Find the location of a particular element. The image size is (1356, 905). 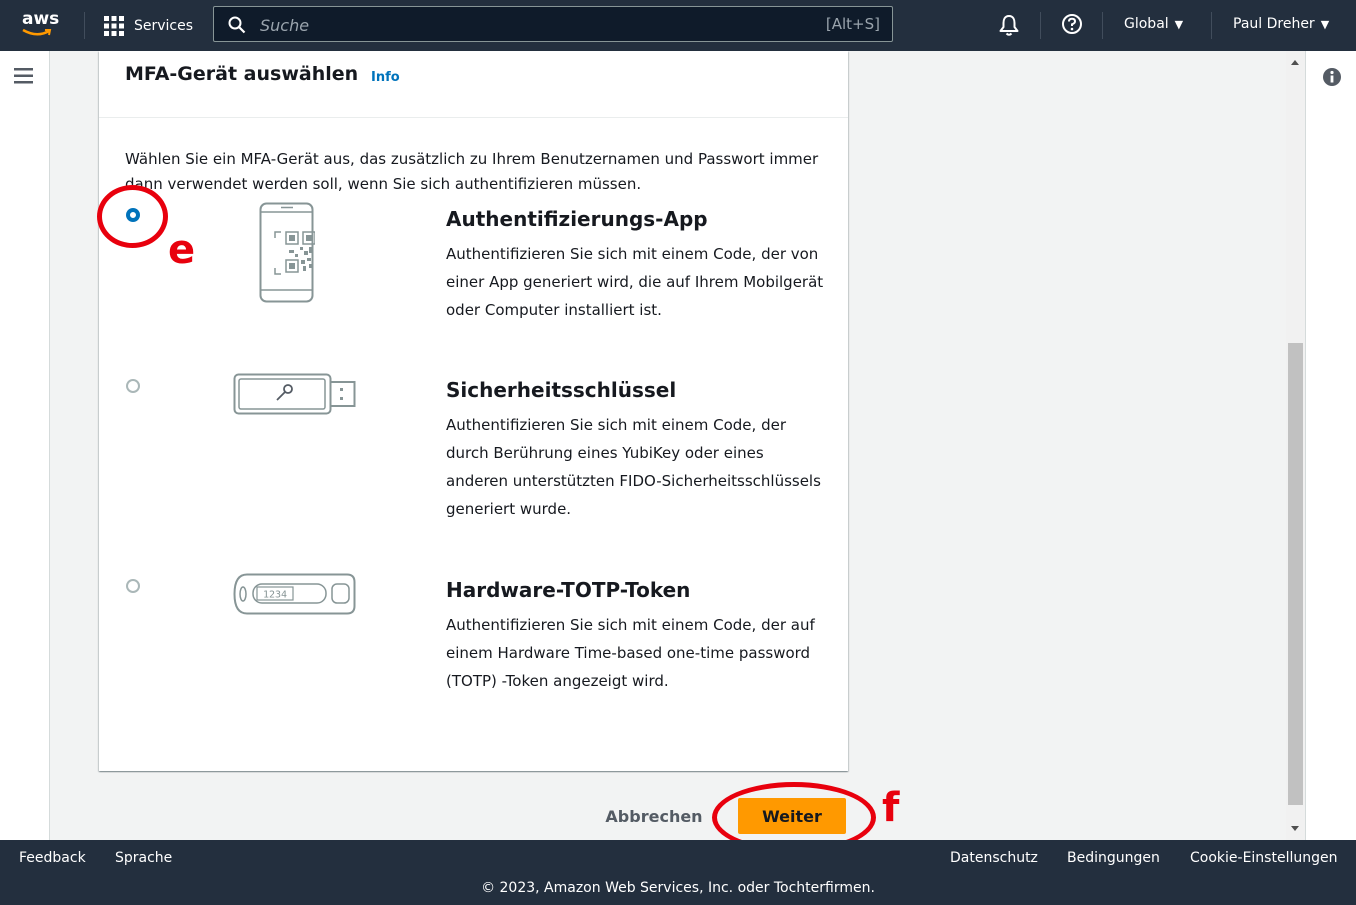

aws-smile-icon is located at coordinates (37, 32).